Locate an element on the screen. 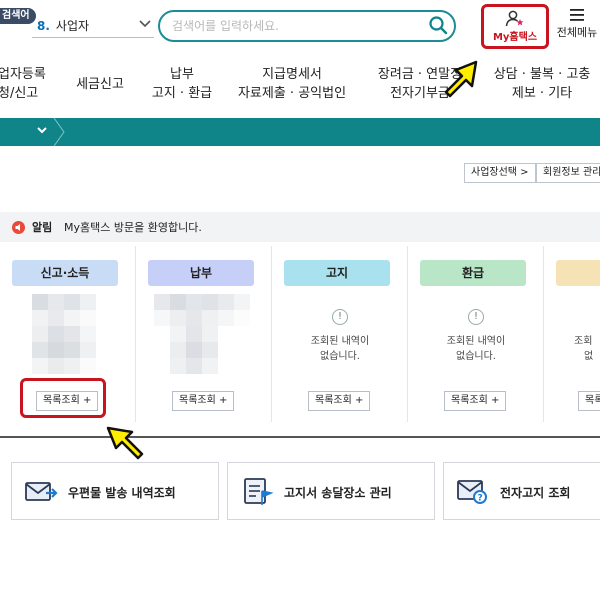 This screenshot has height=600, width=600. all-menu-button: 전체메뉴 is located at coordinates (577, 24).